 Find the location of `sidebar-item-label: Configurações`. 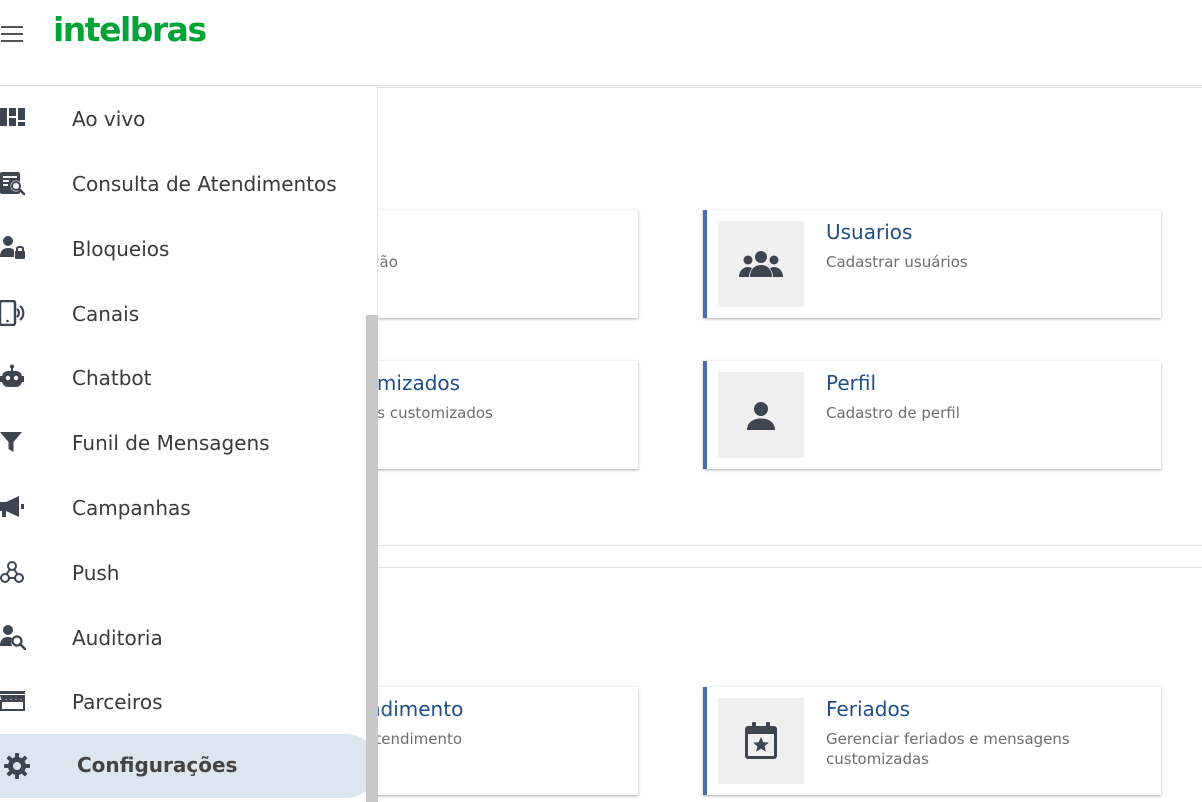

sidebar-item-label: Configurações is located at coordinates (157, 765).